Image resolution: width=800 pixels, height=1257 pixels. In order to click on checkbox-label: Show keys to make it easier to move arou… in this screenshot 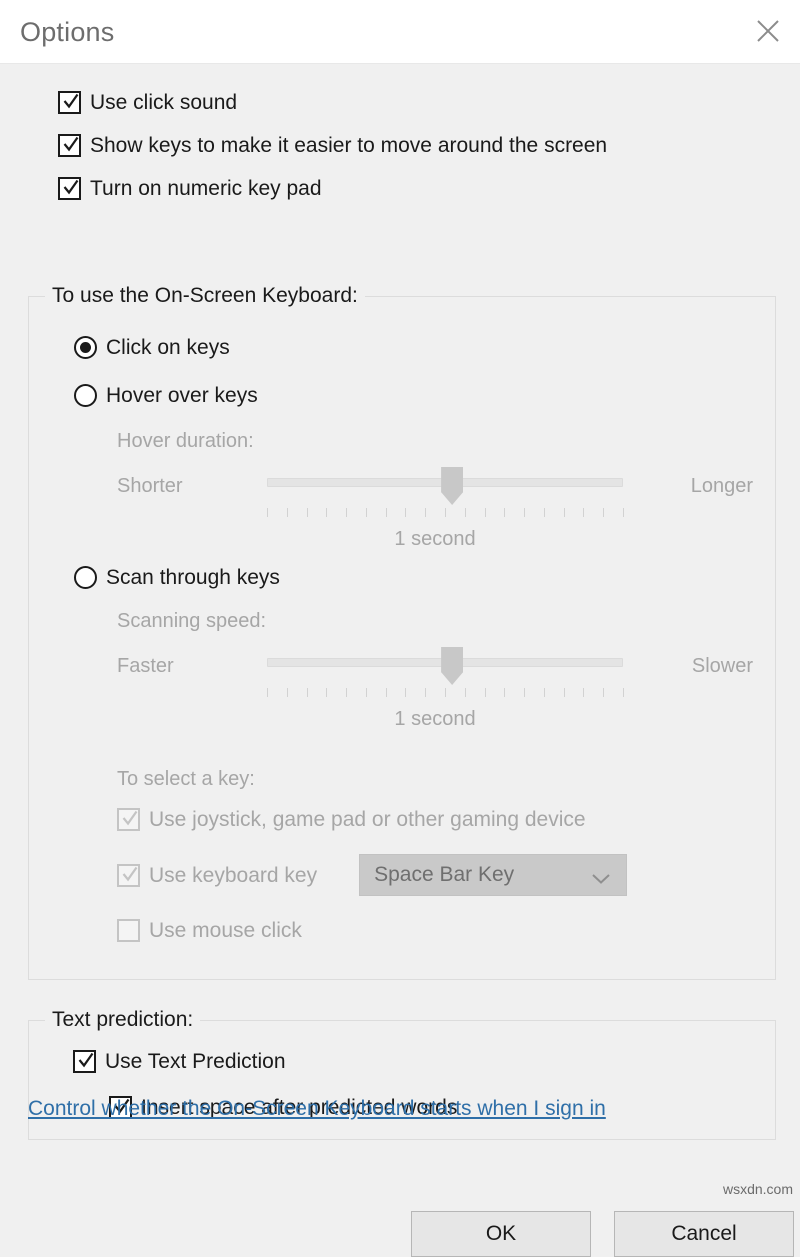, I will do `click(349, 145)`.